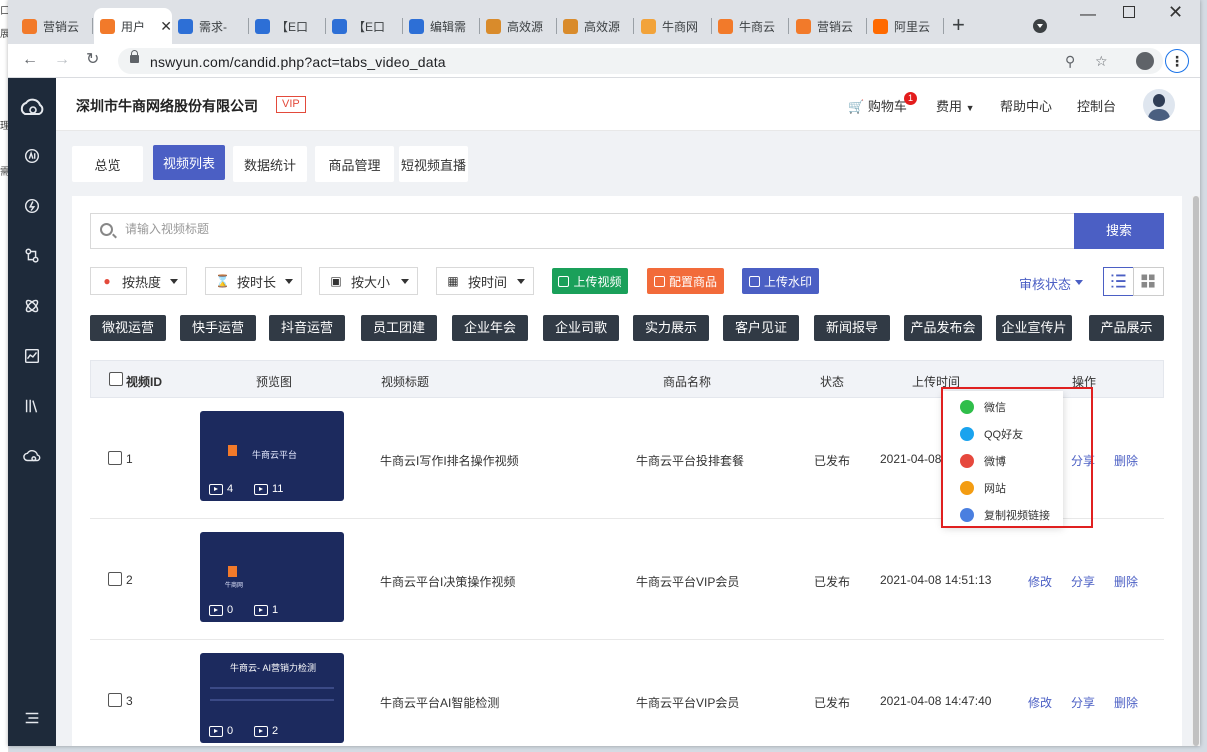 This screenshot has height=752, width=1207. What do you see at coordinates (780, 281) in the screenshot?
I see `upload-watermark-button: 上传水印` at bounding box center [780, 281].